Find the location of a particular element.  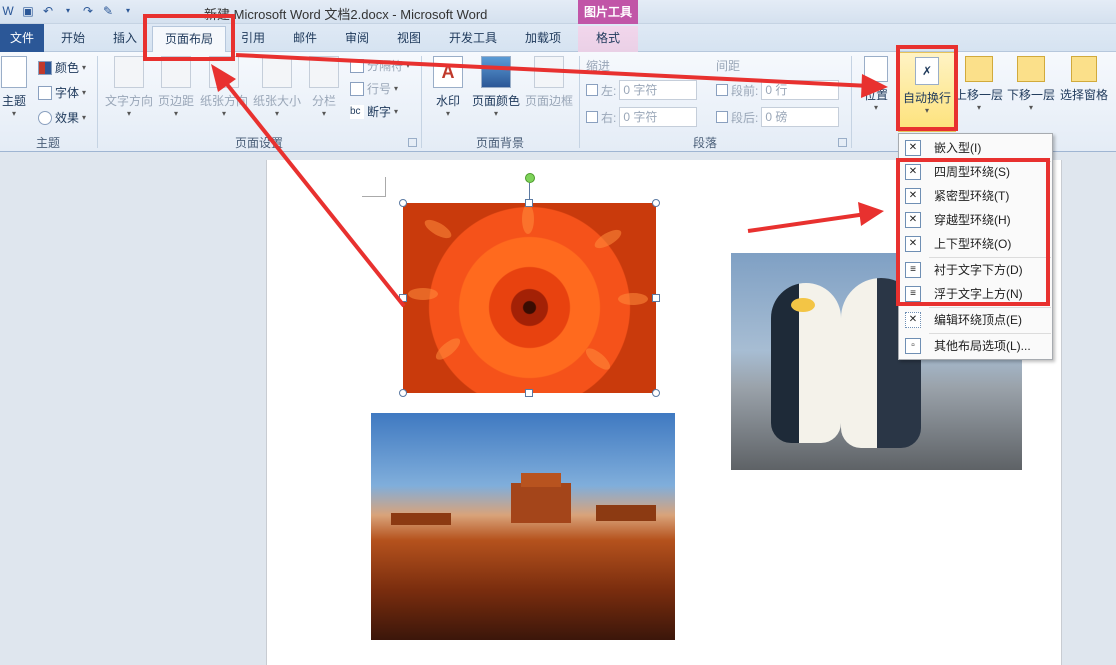

arrow-to-menu is located at coordinates (807, 222).